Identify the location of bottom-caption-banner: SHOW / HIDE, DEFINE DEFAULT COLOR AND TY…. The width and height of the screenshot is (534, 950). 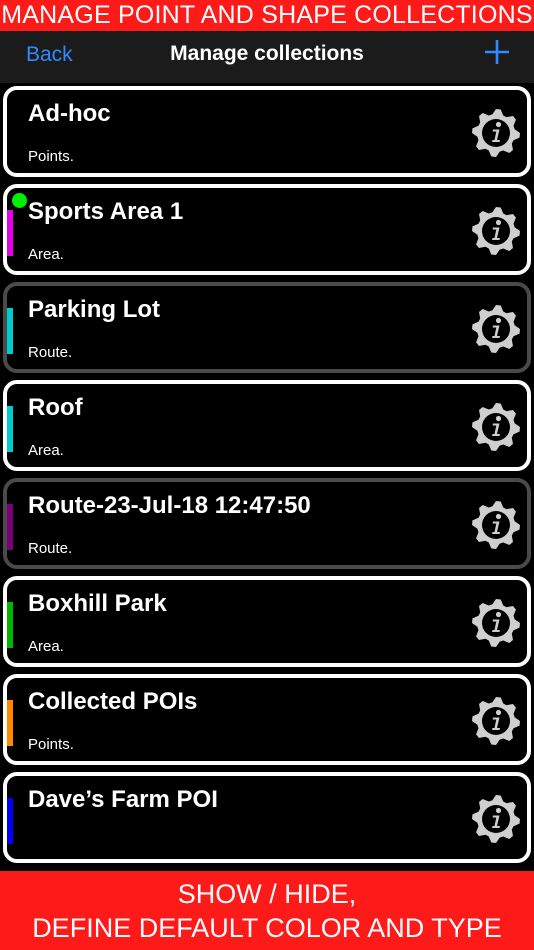
(267, 910).